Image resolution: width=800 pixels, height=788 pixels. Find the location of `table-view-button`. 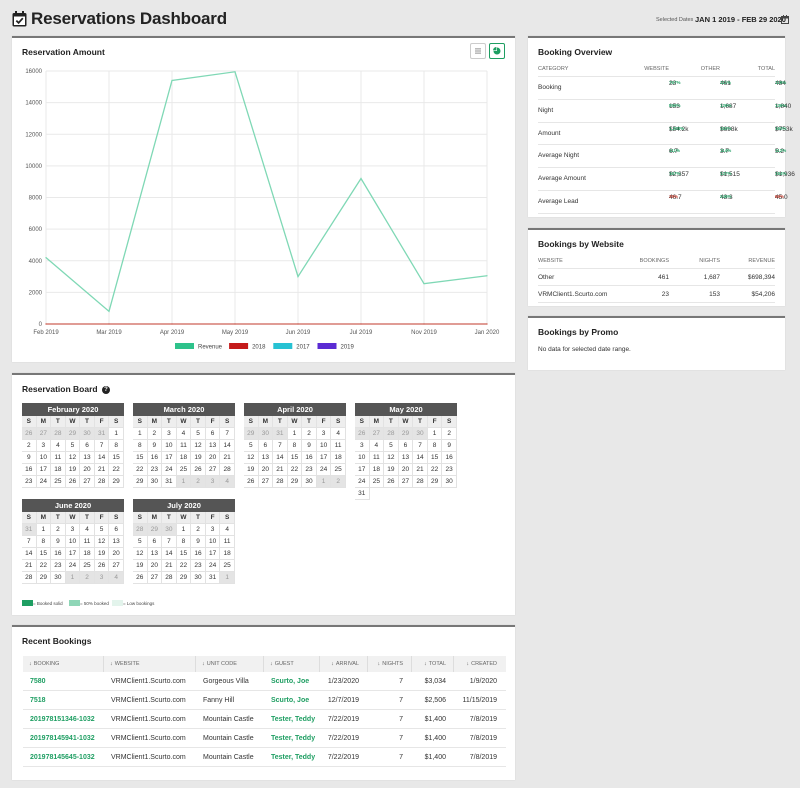

table-view-button is located at coordinates (478, 51).